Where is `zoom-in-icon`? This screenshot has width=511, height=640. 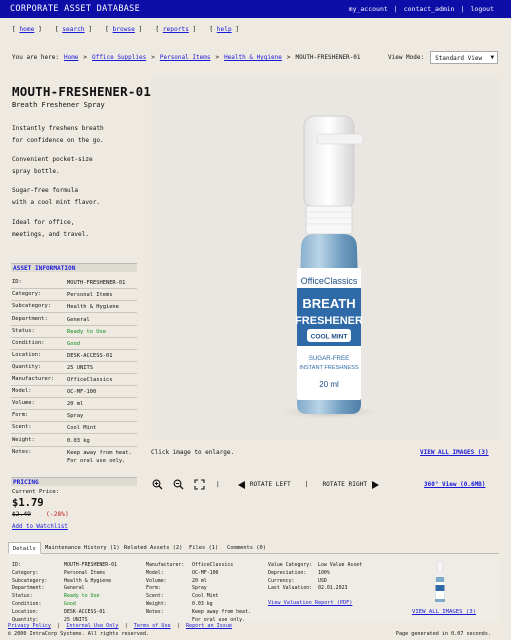
zoom-in-icon is located at coordinates (157, 484).